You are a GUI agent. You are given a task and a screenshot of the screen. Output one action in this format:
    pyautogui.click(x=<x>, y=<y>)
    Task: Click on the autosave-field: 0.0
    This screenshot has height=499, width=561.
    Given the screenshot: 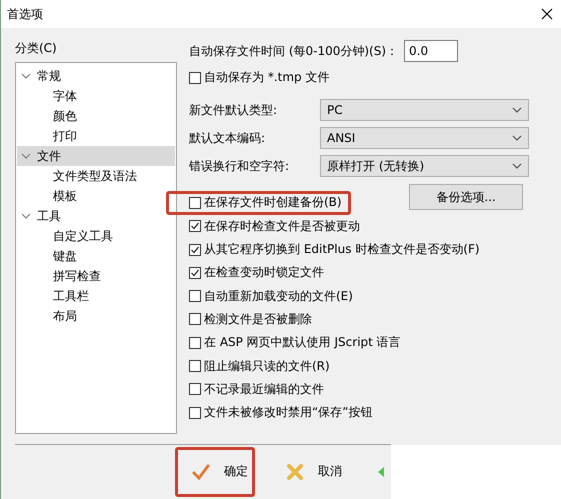 What is the action you would take?
    pyautogui.click(x=431, y=51)
    